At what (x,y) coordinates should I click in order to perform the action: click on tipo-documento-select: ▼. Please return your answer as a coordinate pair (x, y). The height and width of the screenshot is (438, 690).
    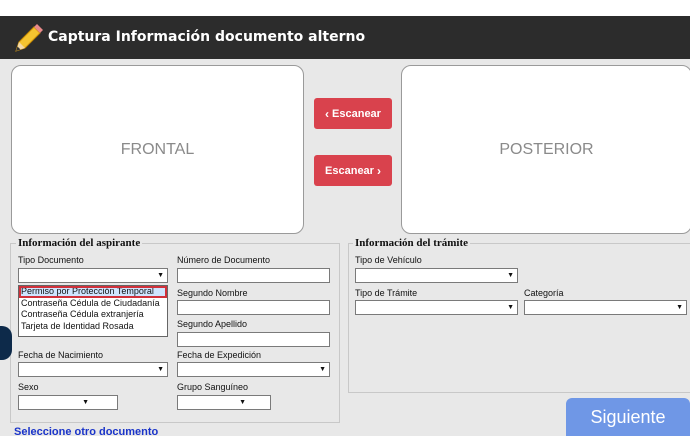
    Looking at the image, I should click on (93, 275).